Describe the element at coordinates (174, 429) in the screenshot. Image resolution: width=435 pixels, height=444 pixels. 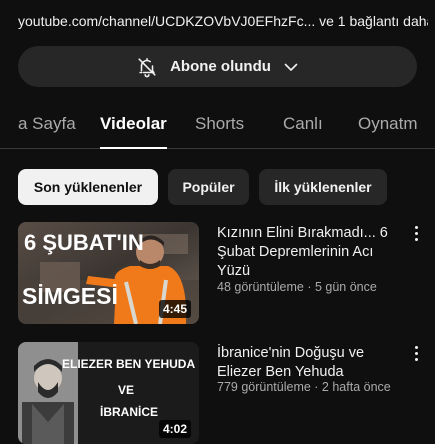
I see `video-duration: 4:02` at that location.